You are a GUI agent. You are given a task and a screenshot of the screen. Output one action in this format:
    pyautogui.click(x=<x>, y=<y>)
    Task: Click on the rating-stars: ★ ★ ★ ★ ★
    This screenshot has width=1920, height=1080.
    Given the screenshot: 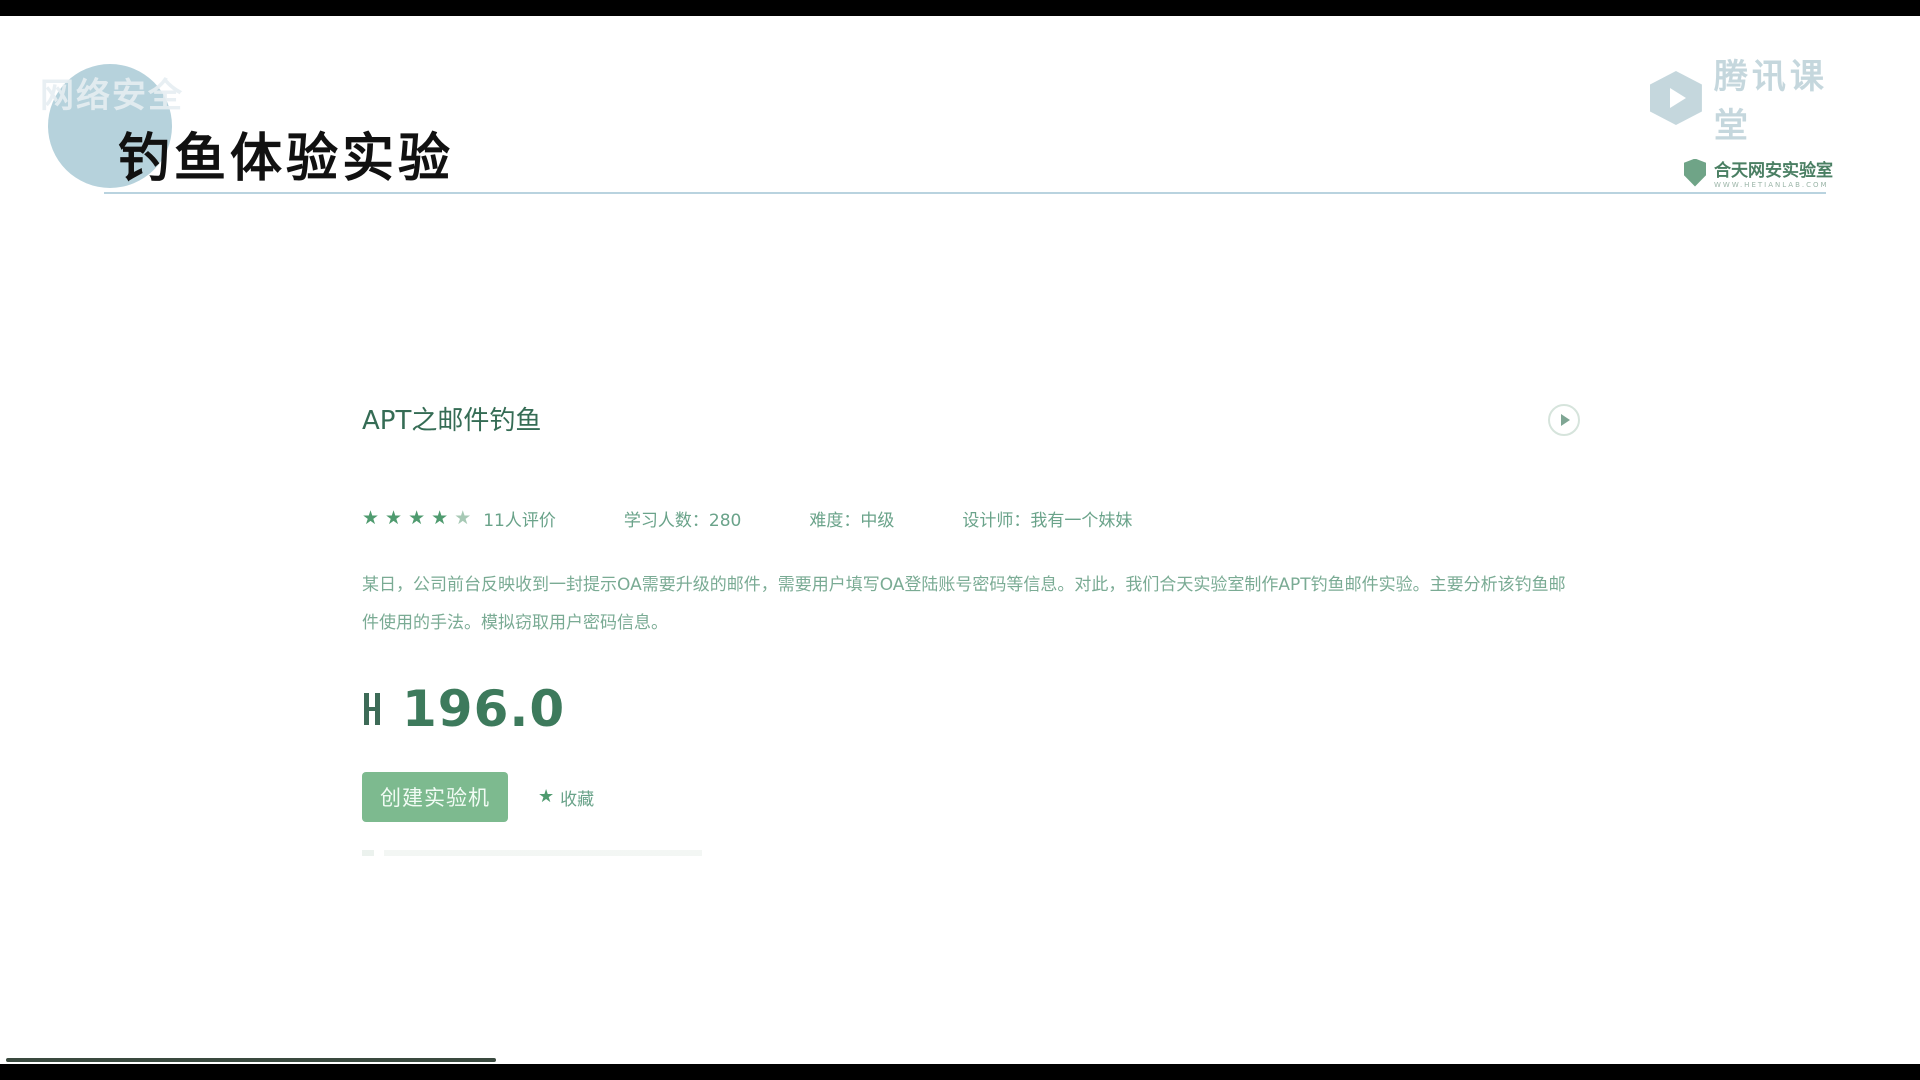 What is the action you would take?
    pyautogui.click(x=416, y=518)
    